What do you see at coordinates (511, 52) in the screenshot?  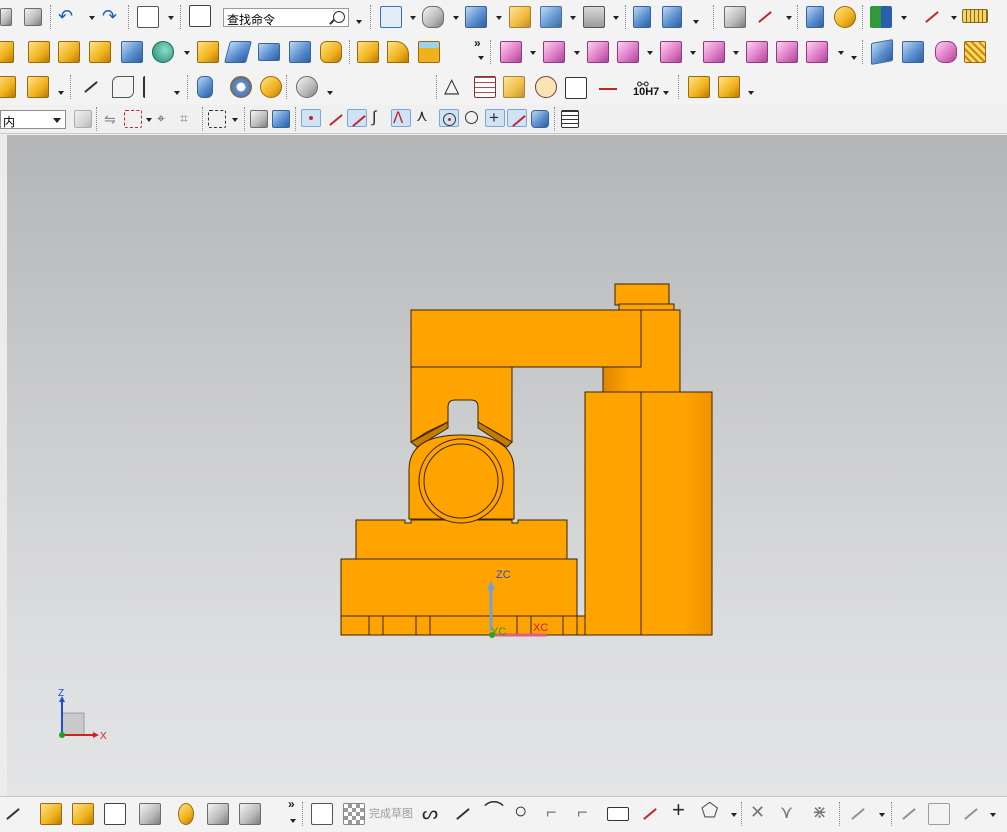 I see `synchronous-move-face-icon` at bounding box center [511, 52].